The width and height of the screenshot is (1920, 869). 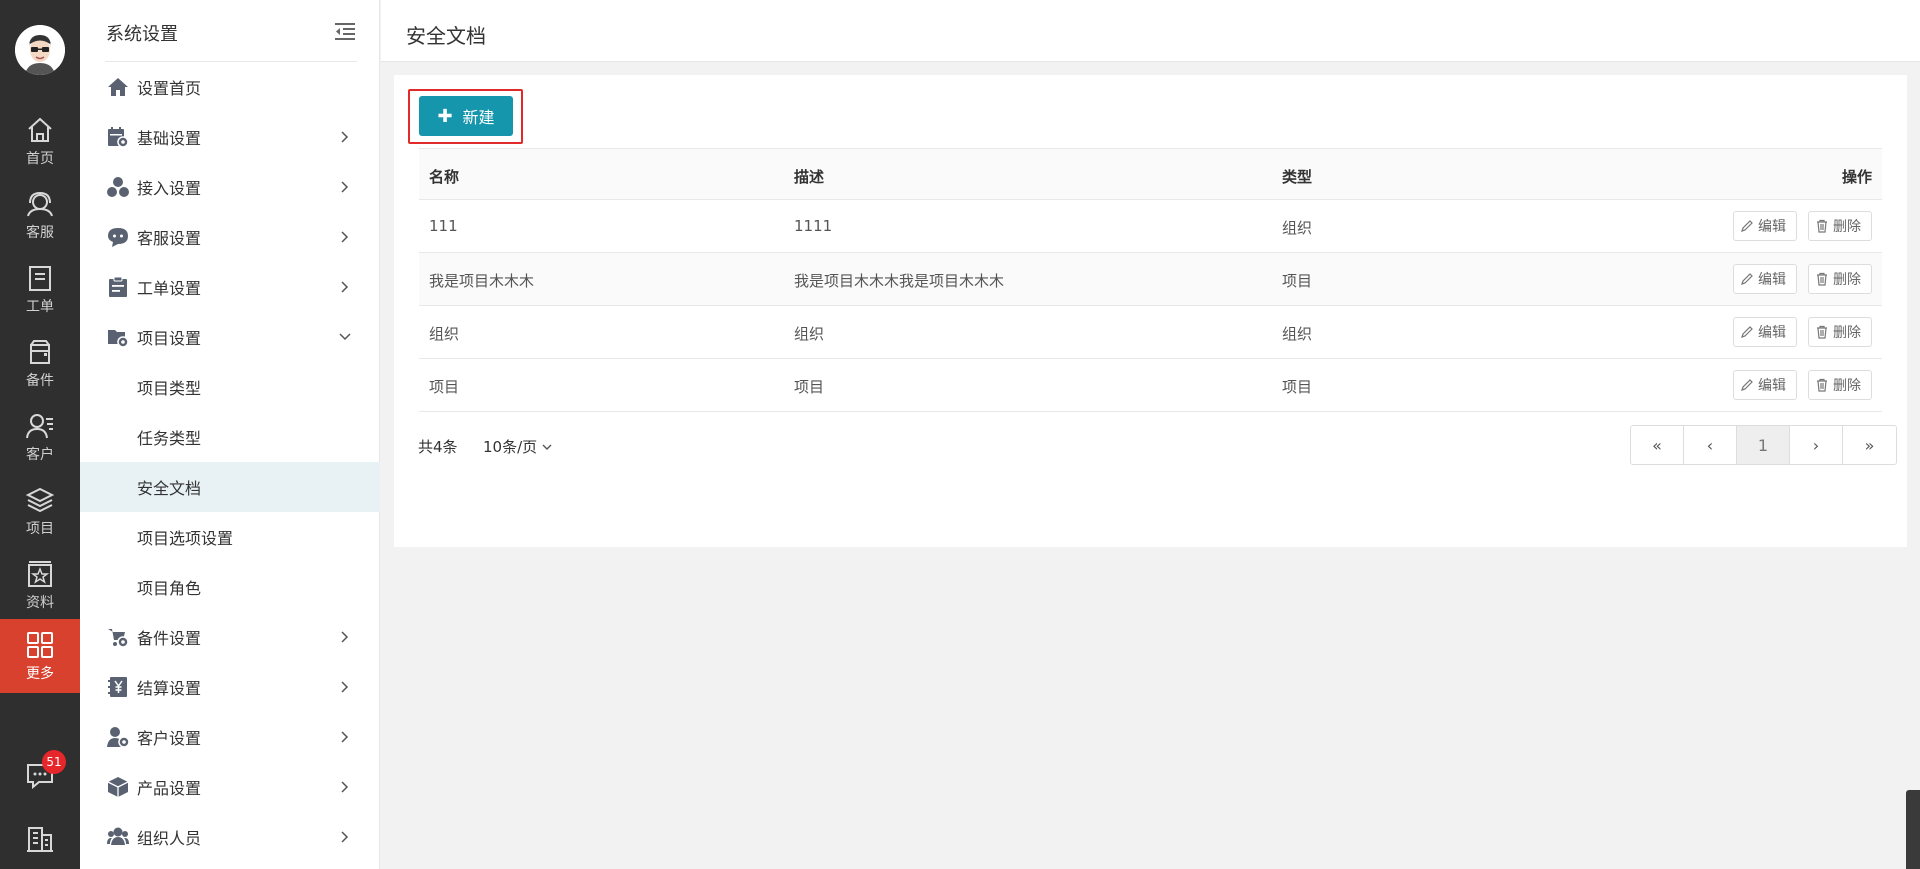 I want to click on sidebar-item-parts: 备件设置, so click(x=230, y=637).